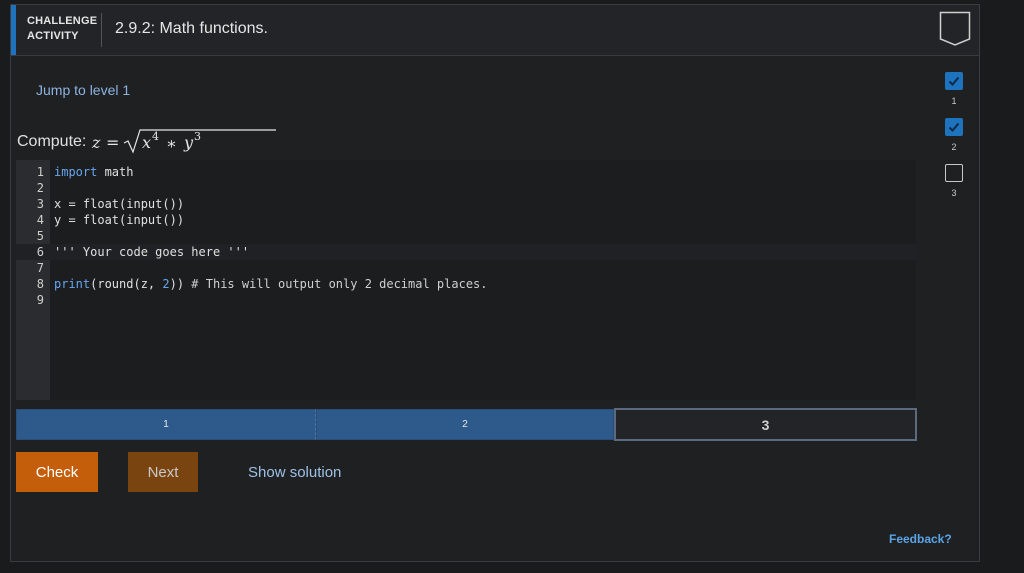  What do you see at coordinates (152, 252) in the screenshot?
I see `code-text: ''' Your code goes here '''` at bounding box center [152, 252].